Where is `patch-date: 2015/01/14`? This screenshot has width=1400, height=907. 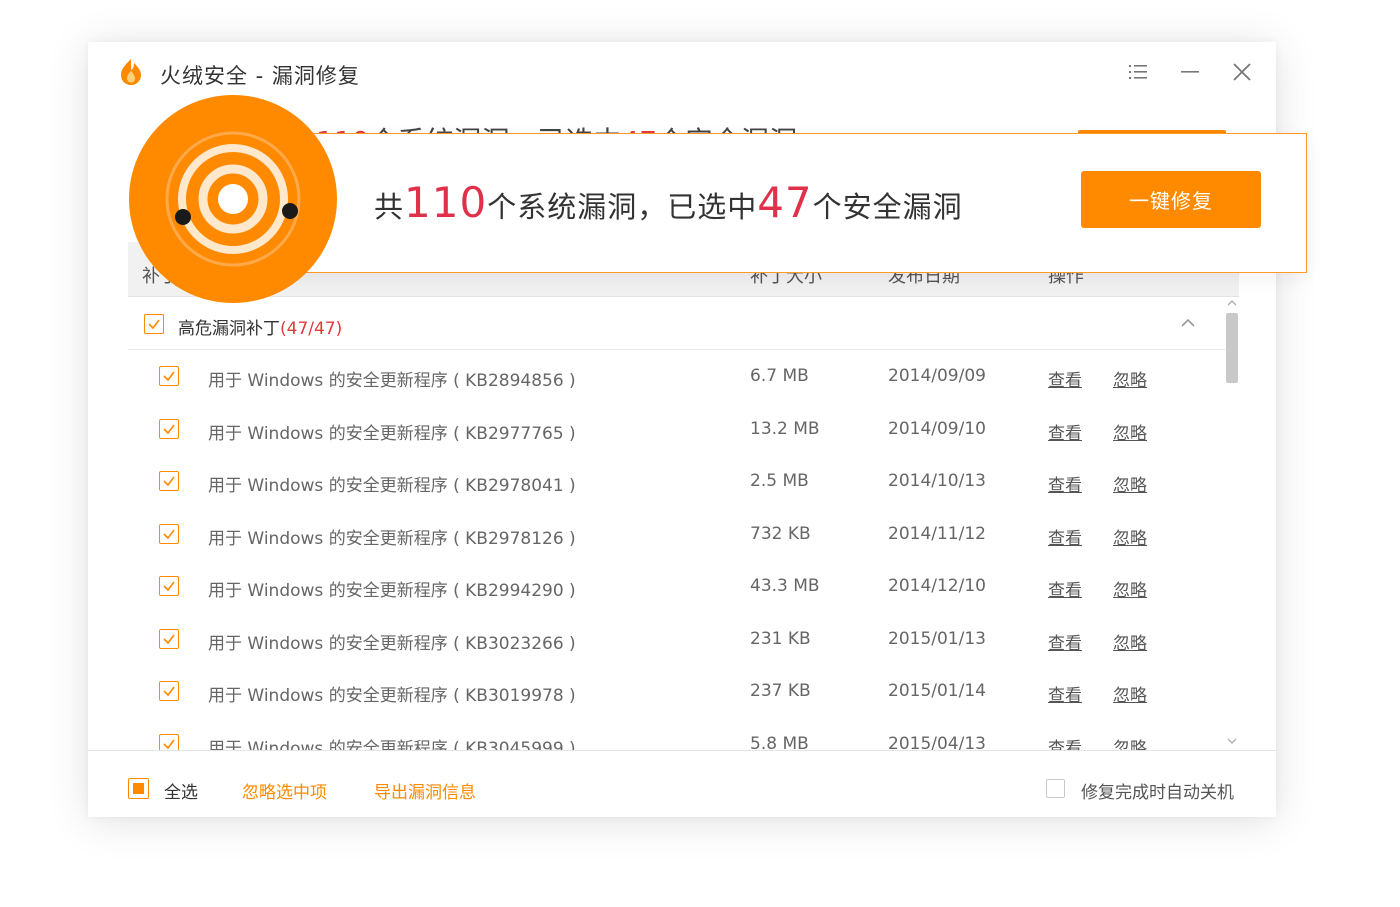 patch-date: 2015/01/14 is located at coordinates (937, 691).